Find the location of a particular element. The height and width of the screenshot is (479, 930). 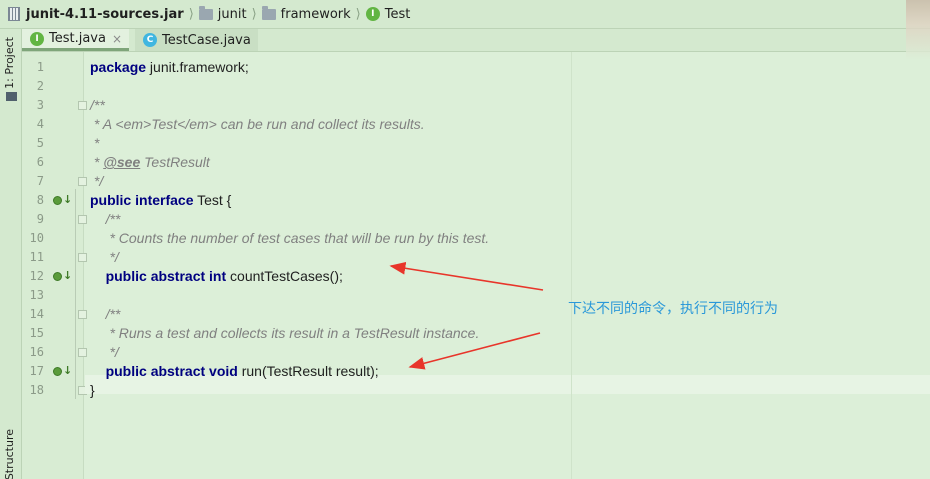

right-margin-guide is located at coordinates (571, 265).